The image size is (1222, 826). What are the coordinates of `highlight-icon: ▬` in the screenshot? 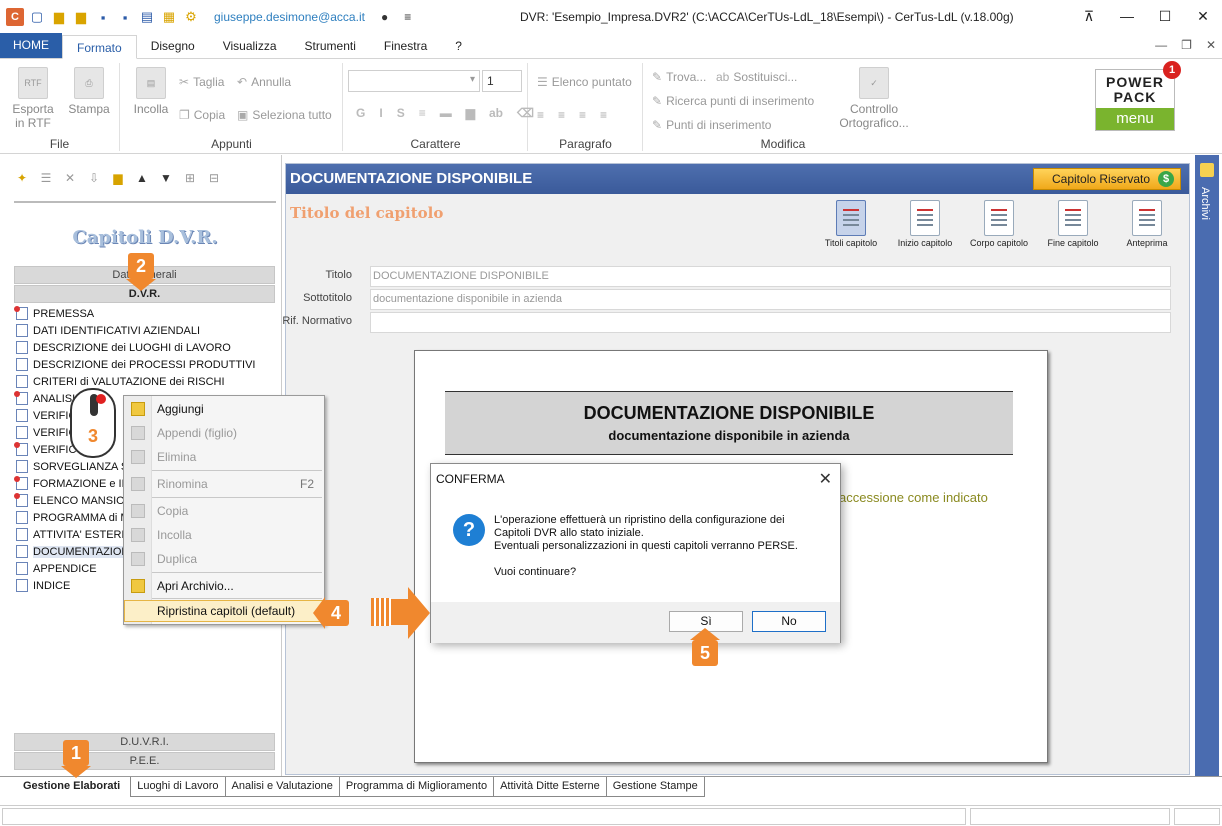 It's located at (446, 113).